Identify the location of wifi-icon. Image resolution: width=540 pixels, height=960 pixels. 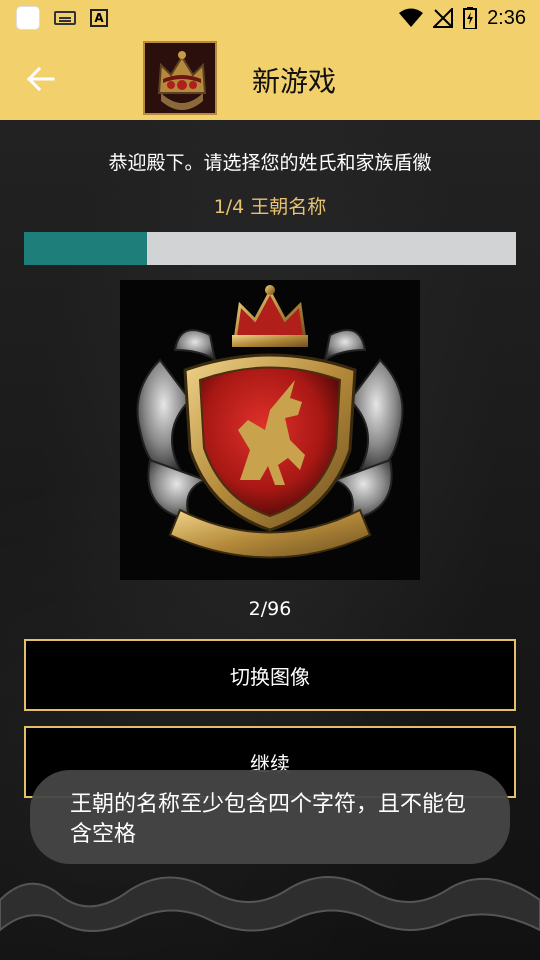
(411, 17).